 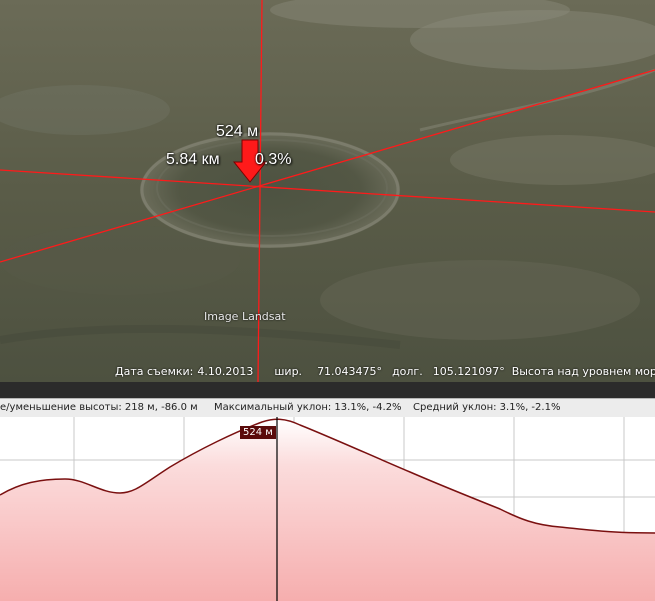 I want to click on distance-label: 5.84 км, so click(x=193, y=159).